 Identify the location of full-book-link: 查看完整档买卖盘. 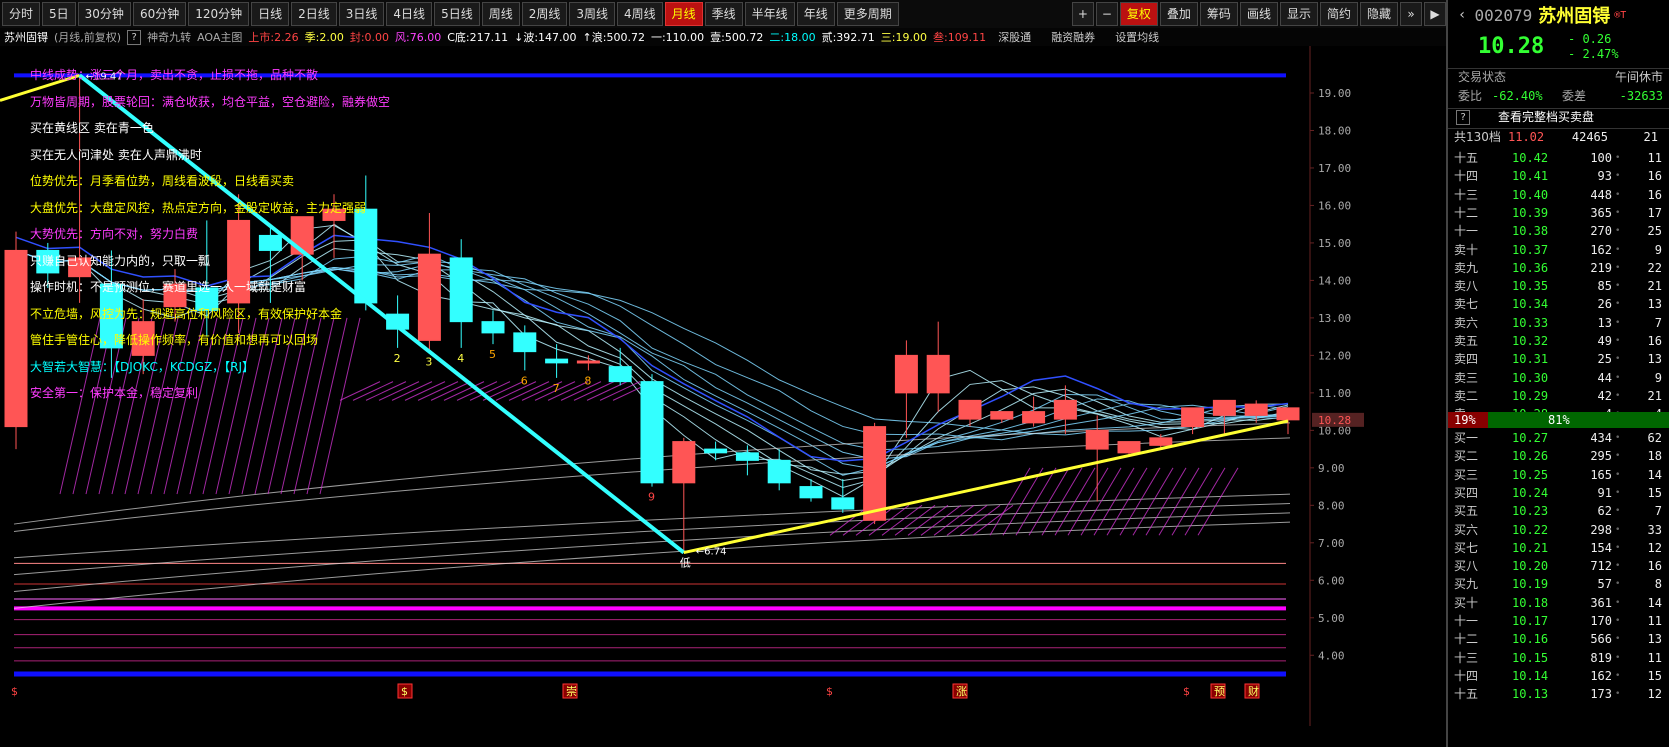
(1546, 117).